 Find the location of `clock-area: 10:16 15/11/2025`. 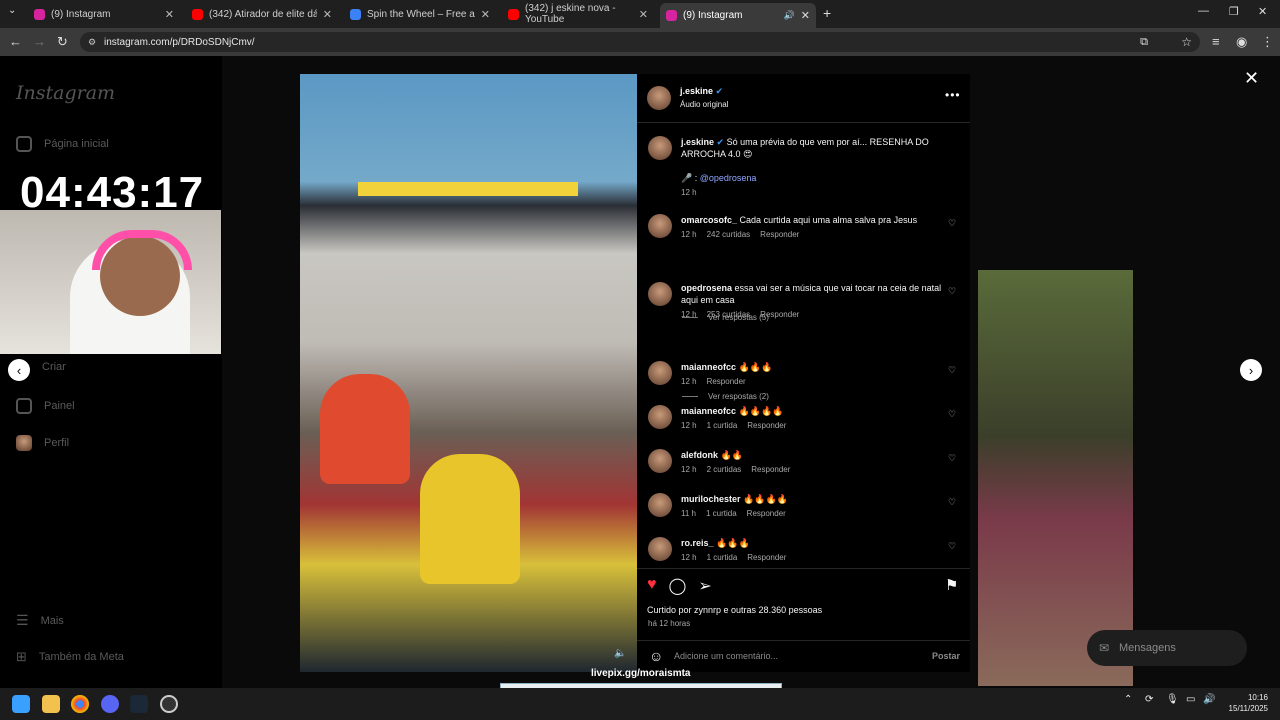

clock-area: 10:16 15/11/2025 is located at coordinates (1247, 703).